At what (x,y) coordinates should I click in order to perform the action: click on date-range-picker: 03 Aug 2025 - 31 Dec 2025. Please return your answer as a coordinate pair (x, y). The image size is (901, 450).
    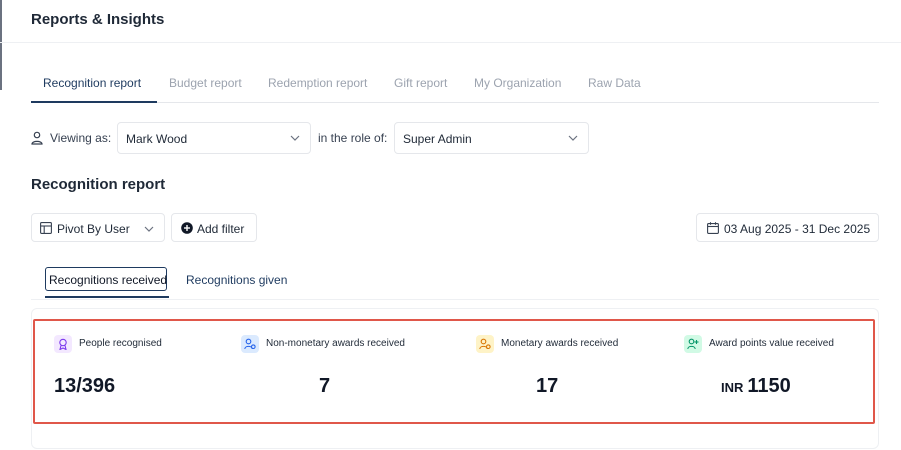
    Looking at the image, I should click on (787, 227).